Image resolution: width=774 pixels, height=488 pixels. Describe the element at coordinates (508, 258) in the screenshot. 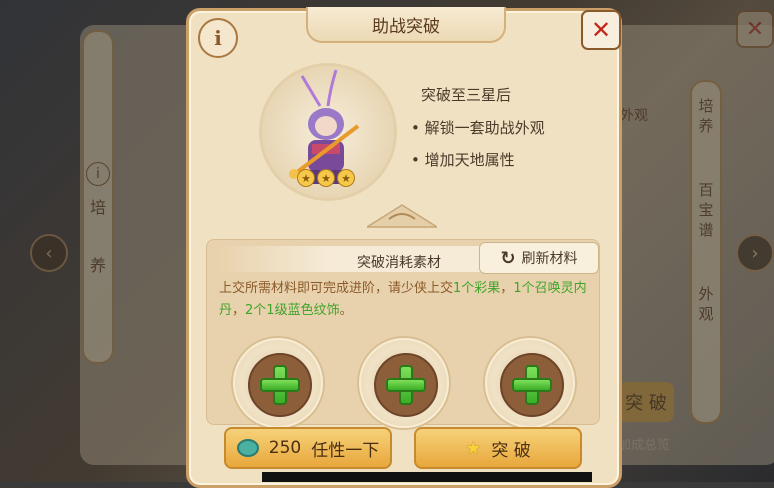

I see `refresh-icon: ↻` at that location.